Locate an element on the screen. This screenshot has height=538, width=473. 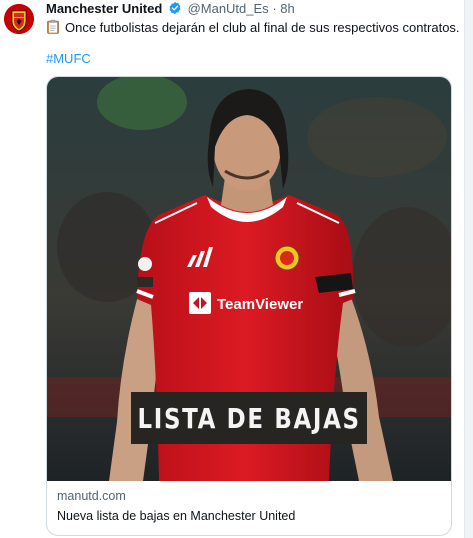
hashtag-link: #MUFC is located at coordinates (68, 58).